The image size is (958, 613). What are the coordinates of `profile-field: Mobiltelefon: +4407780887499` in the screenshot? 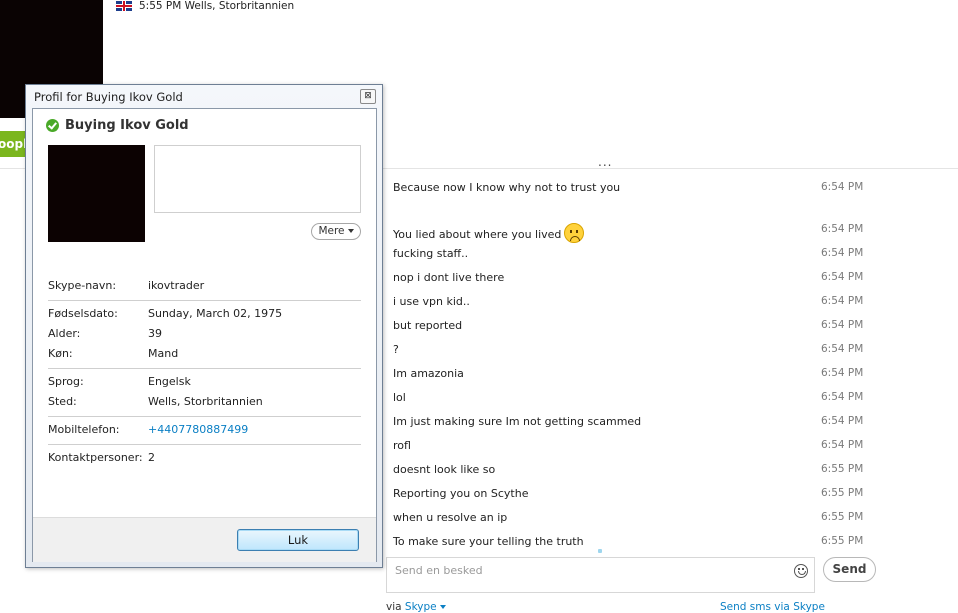 It's located at (204, 430).